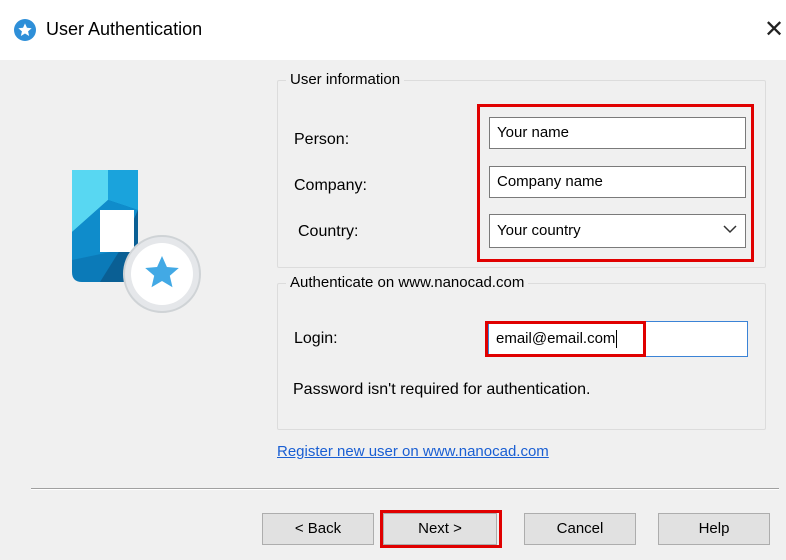 The width and height of the screenshot is (786, 560). I want to click on help-button: Help, so click(714, 529).